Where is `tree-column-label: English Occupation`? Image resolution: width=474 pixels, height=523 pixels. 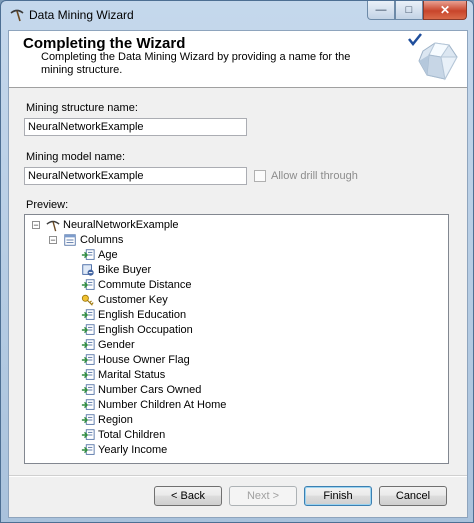
tree-column-label: English Occupation is located at coordinates (145, 329).